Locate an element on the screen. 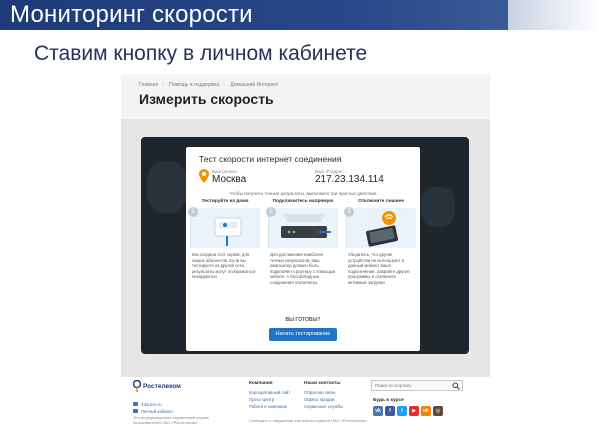 The height and width of the screenshot is (444, 600). card-title: Тест скорости интернет соединения is located at coordinates (270, 159).